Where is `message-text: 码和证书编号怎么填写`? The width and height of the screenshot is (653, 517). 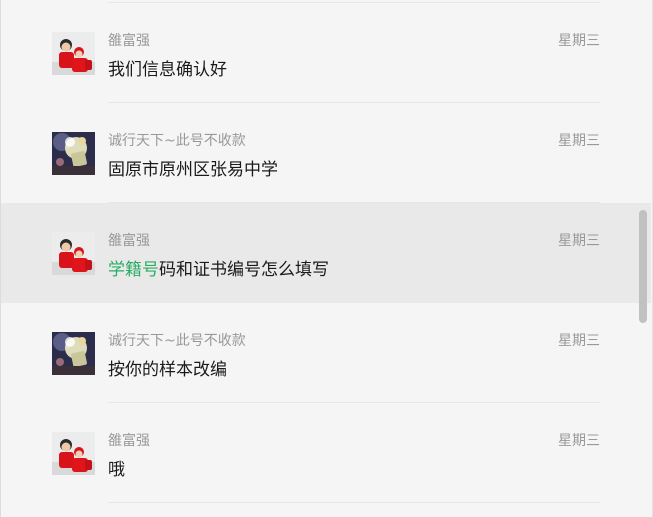 message-text: 码和证书编号怎么填写 is located at coordinates (244, 270).